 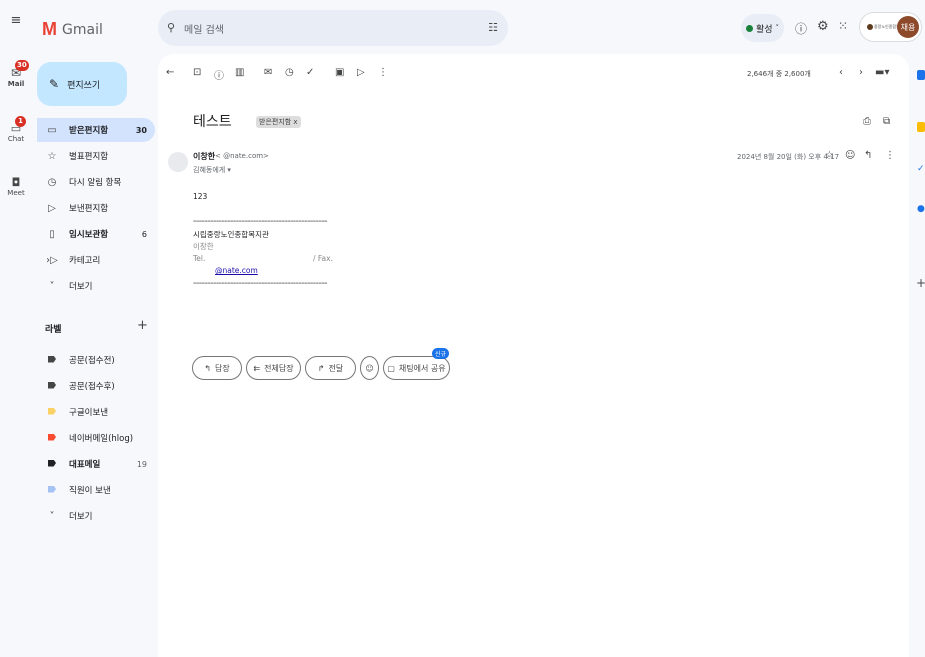 I want to click on main-menu-button: ≡, so click(x=16, y=20).